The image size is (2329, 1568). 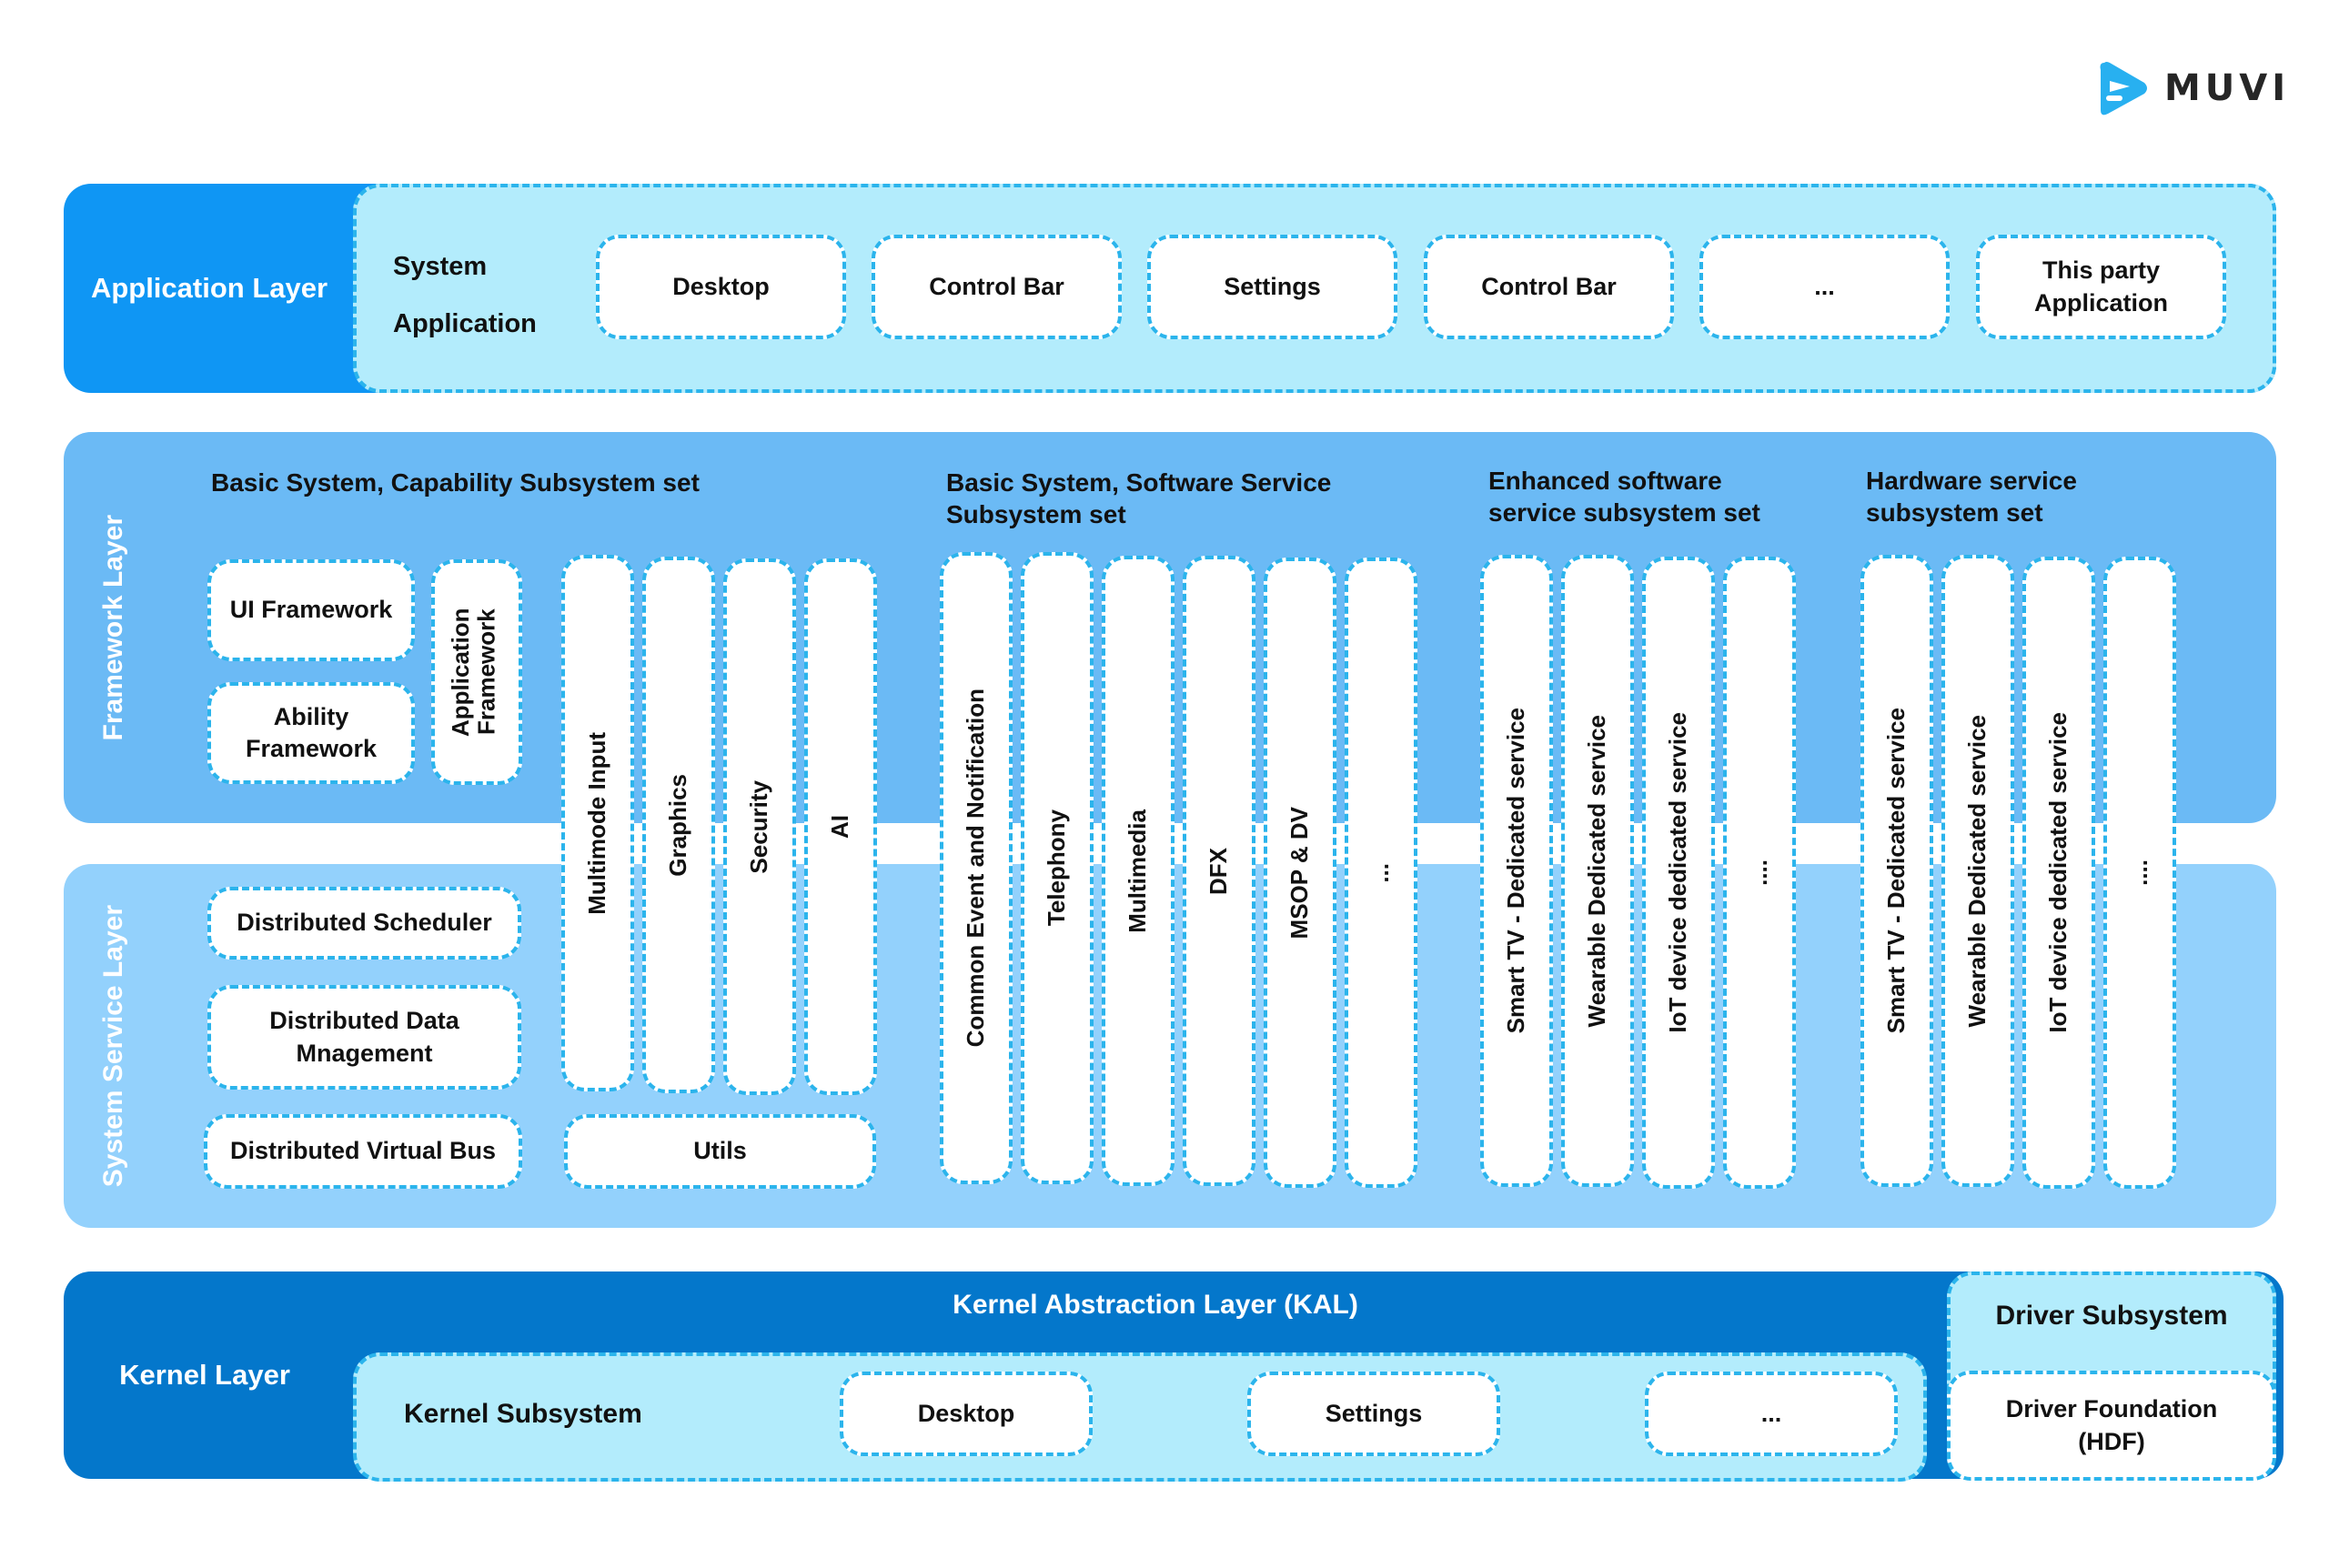 What do you see at coordinates (204, 1374) in the screenshot?
I see `kernel-layer-label: Kernel Layer` at bounding box center [204, 1374].